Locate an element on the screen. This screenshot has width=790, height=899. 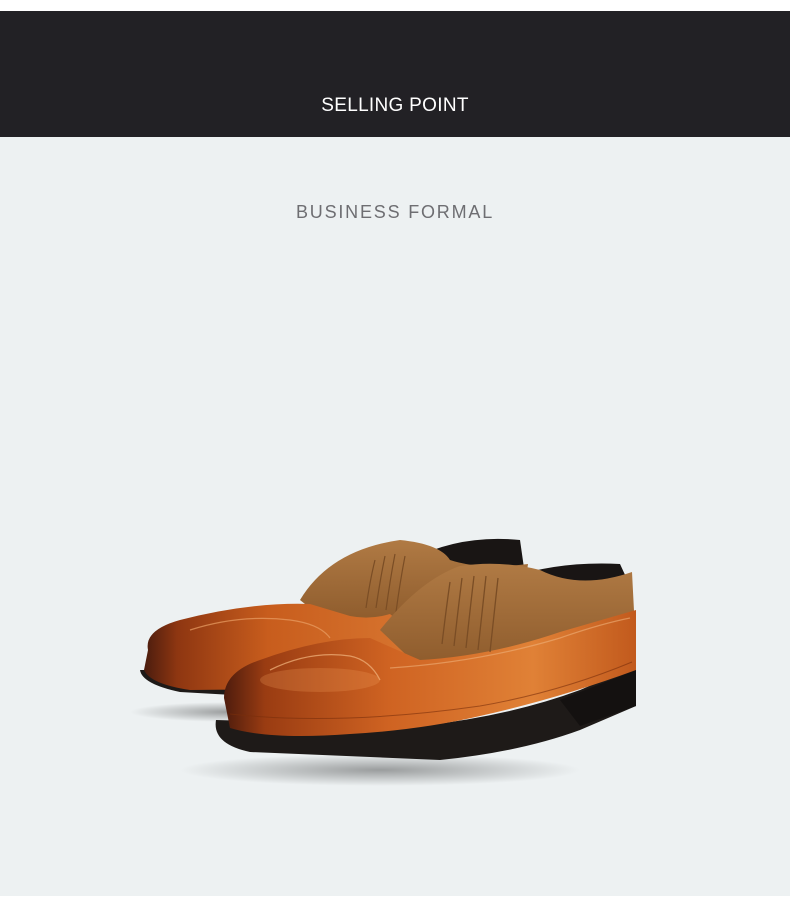
selling-point-title: SELLING POINT is located at coordinates (395, 105).